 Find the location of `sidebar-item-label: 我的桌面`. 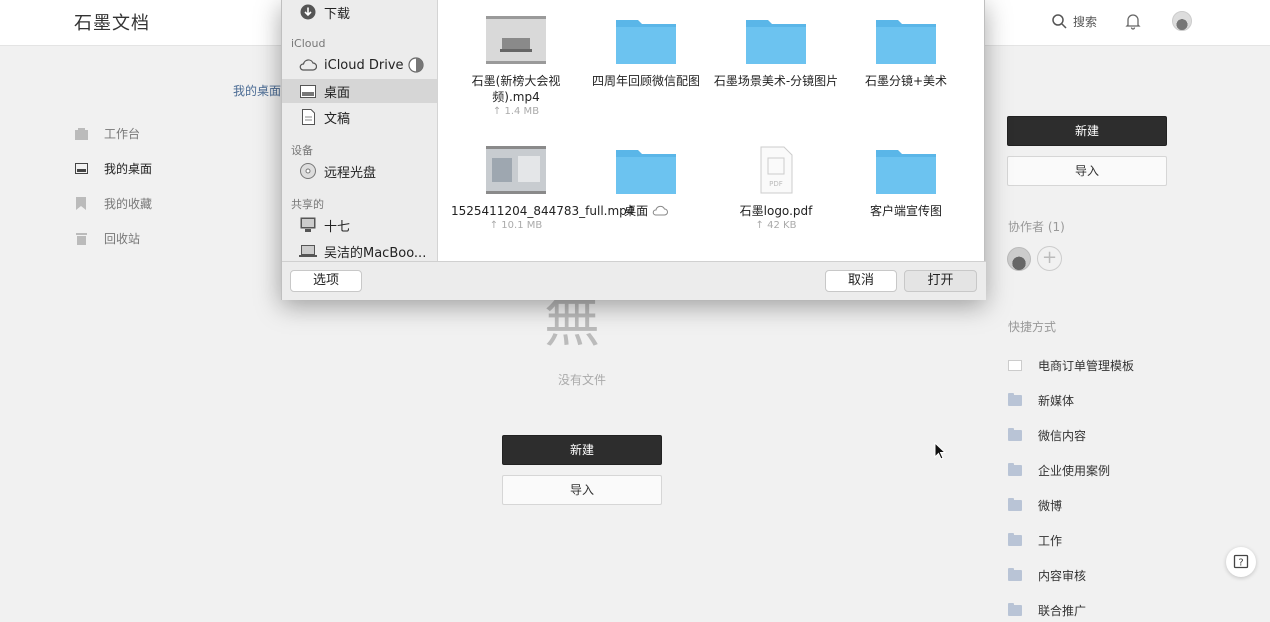

sidebar-item-label: 我的桌面 is located at coordinates (128, 169).